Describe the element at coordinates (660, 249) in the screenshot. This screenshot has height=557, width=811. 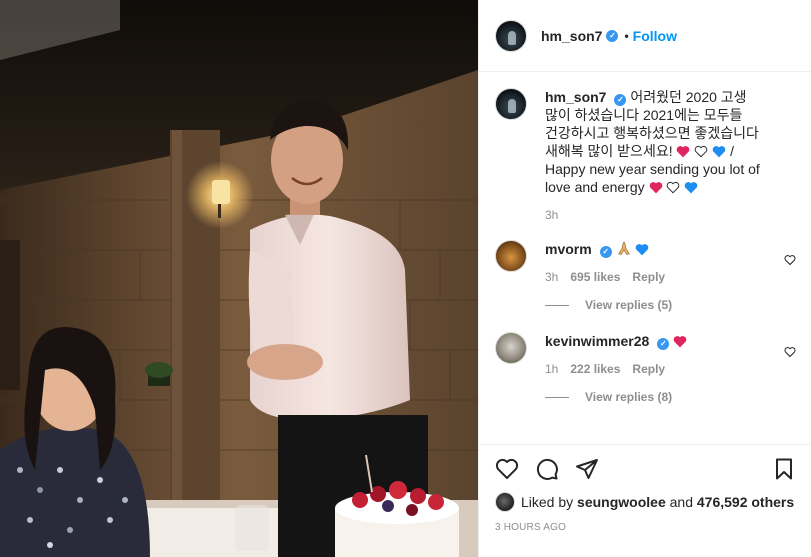
I see `comment-text: mvorm ✓` at that location.